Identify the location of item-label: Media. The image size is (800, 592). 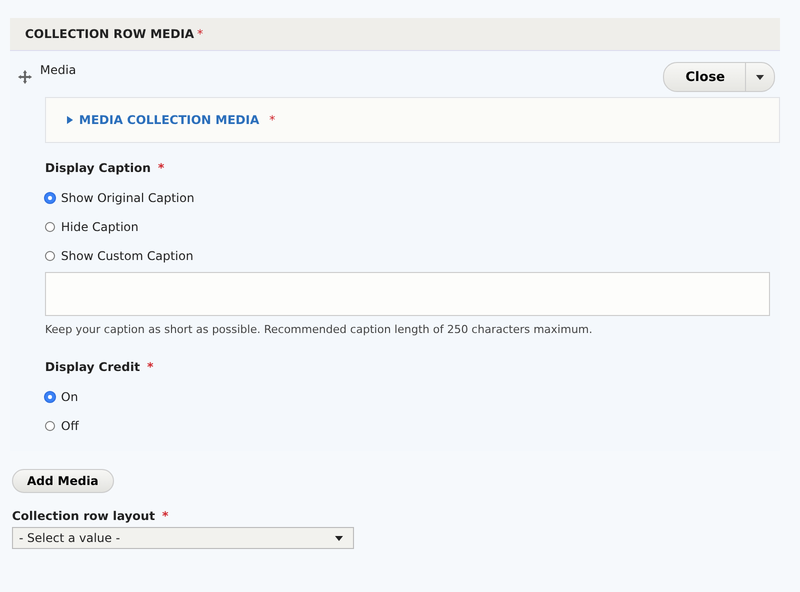
(59, 70).